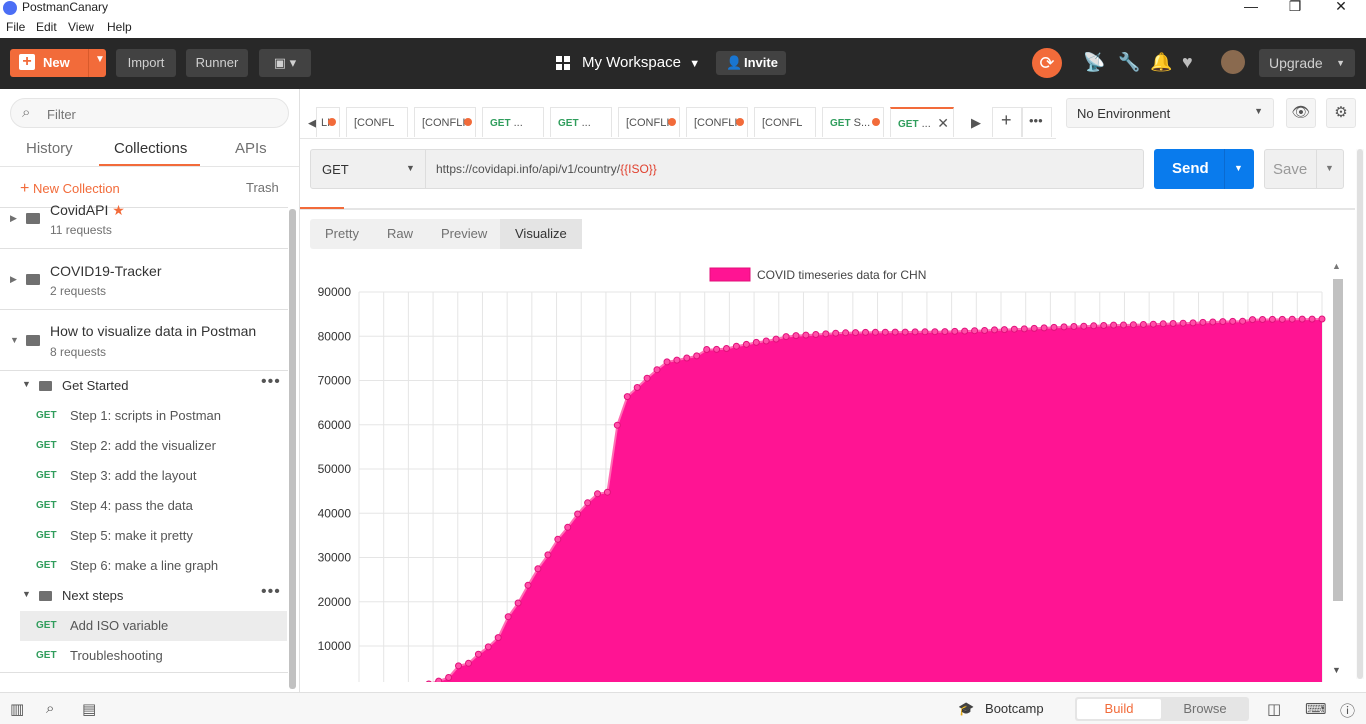 This screenshot has width=1366, height=724. What do you see at coordinates (1047, 63) in the screenshot?
I see `sync-icon: ⟳` at bounding box center [1047, 63].